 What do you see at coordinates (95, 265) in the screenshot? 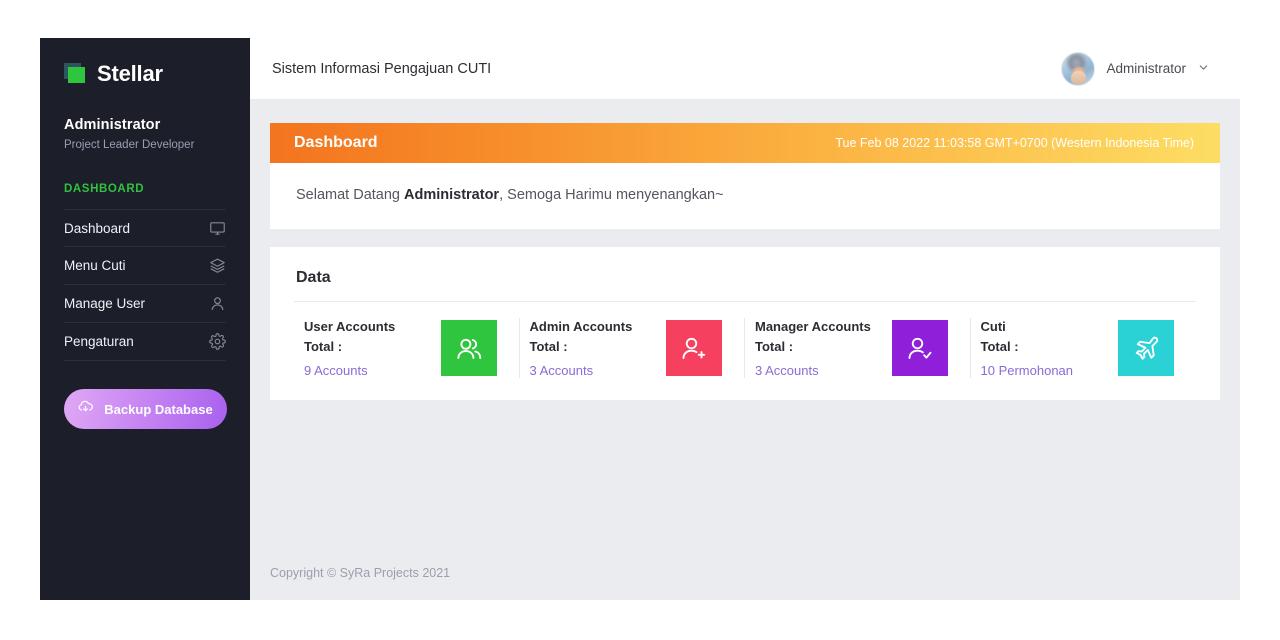
I see `sidebar-item-label: Menu Cuti` at bounding box center [95, 265].